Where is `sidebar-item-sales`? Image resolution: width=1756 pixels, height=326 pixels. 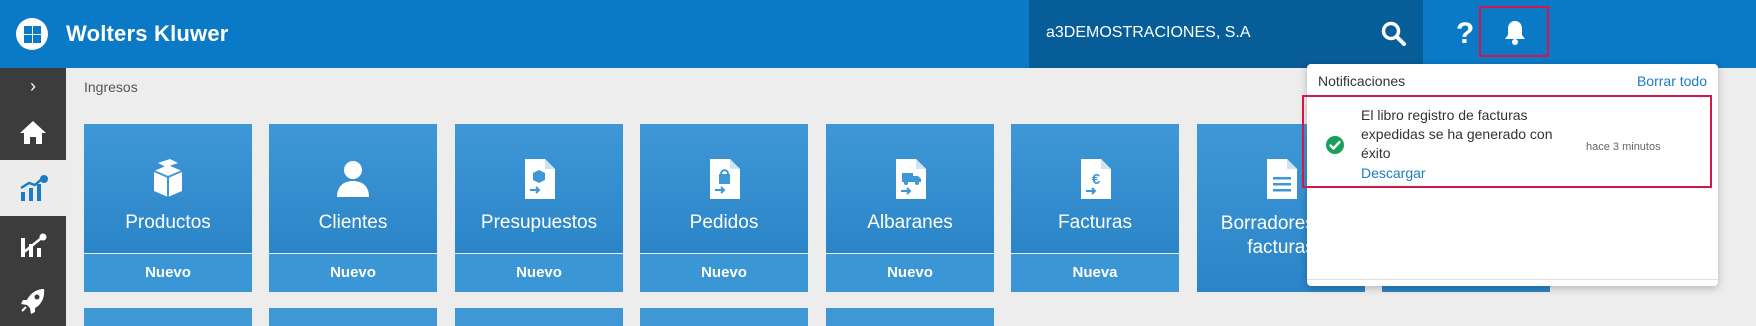
sidebar-item-sales is located at coordinates (33, 188).